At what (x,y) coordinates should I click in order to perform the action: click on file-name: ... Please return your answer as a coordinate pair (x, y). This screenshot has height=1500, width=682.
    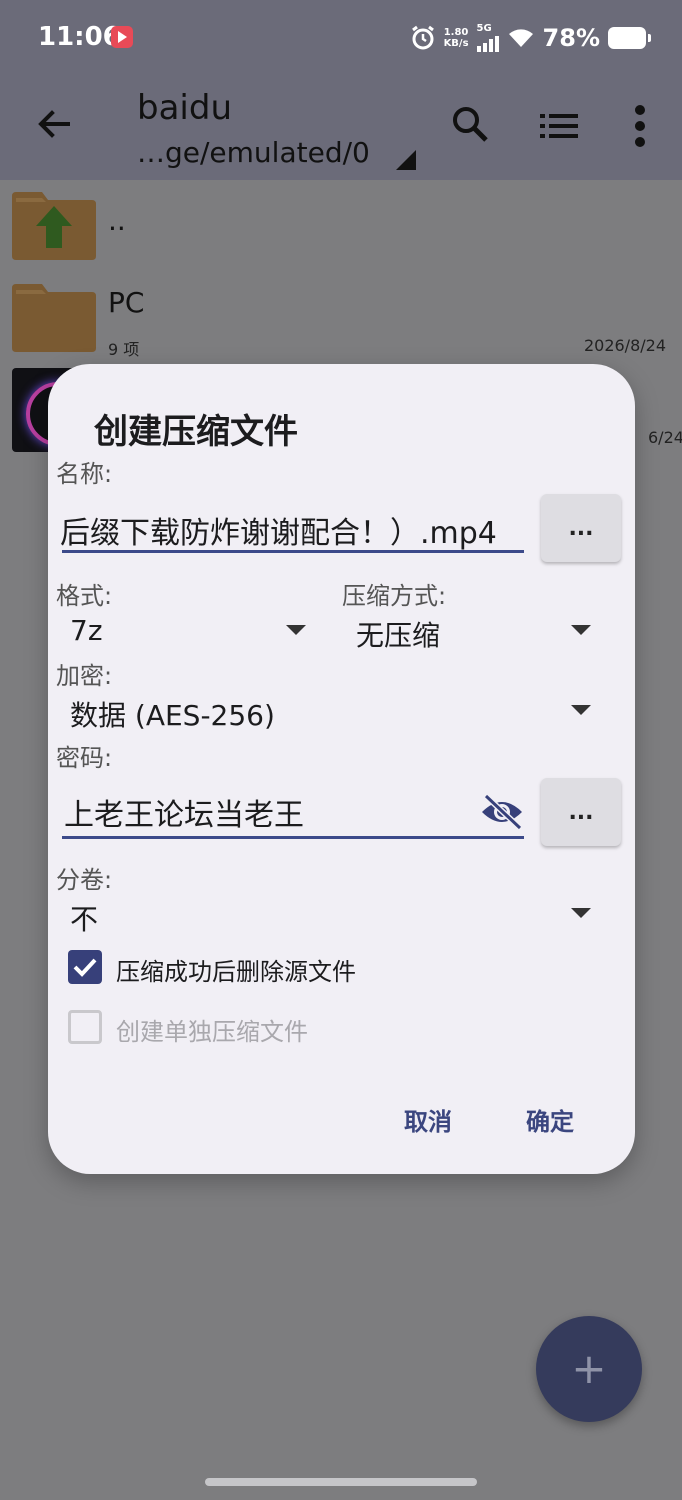
    Looking at the image, I should click on (117, 220).